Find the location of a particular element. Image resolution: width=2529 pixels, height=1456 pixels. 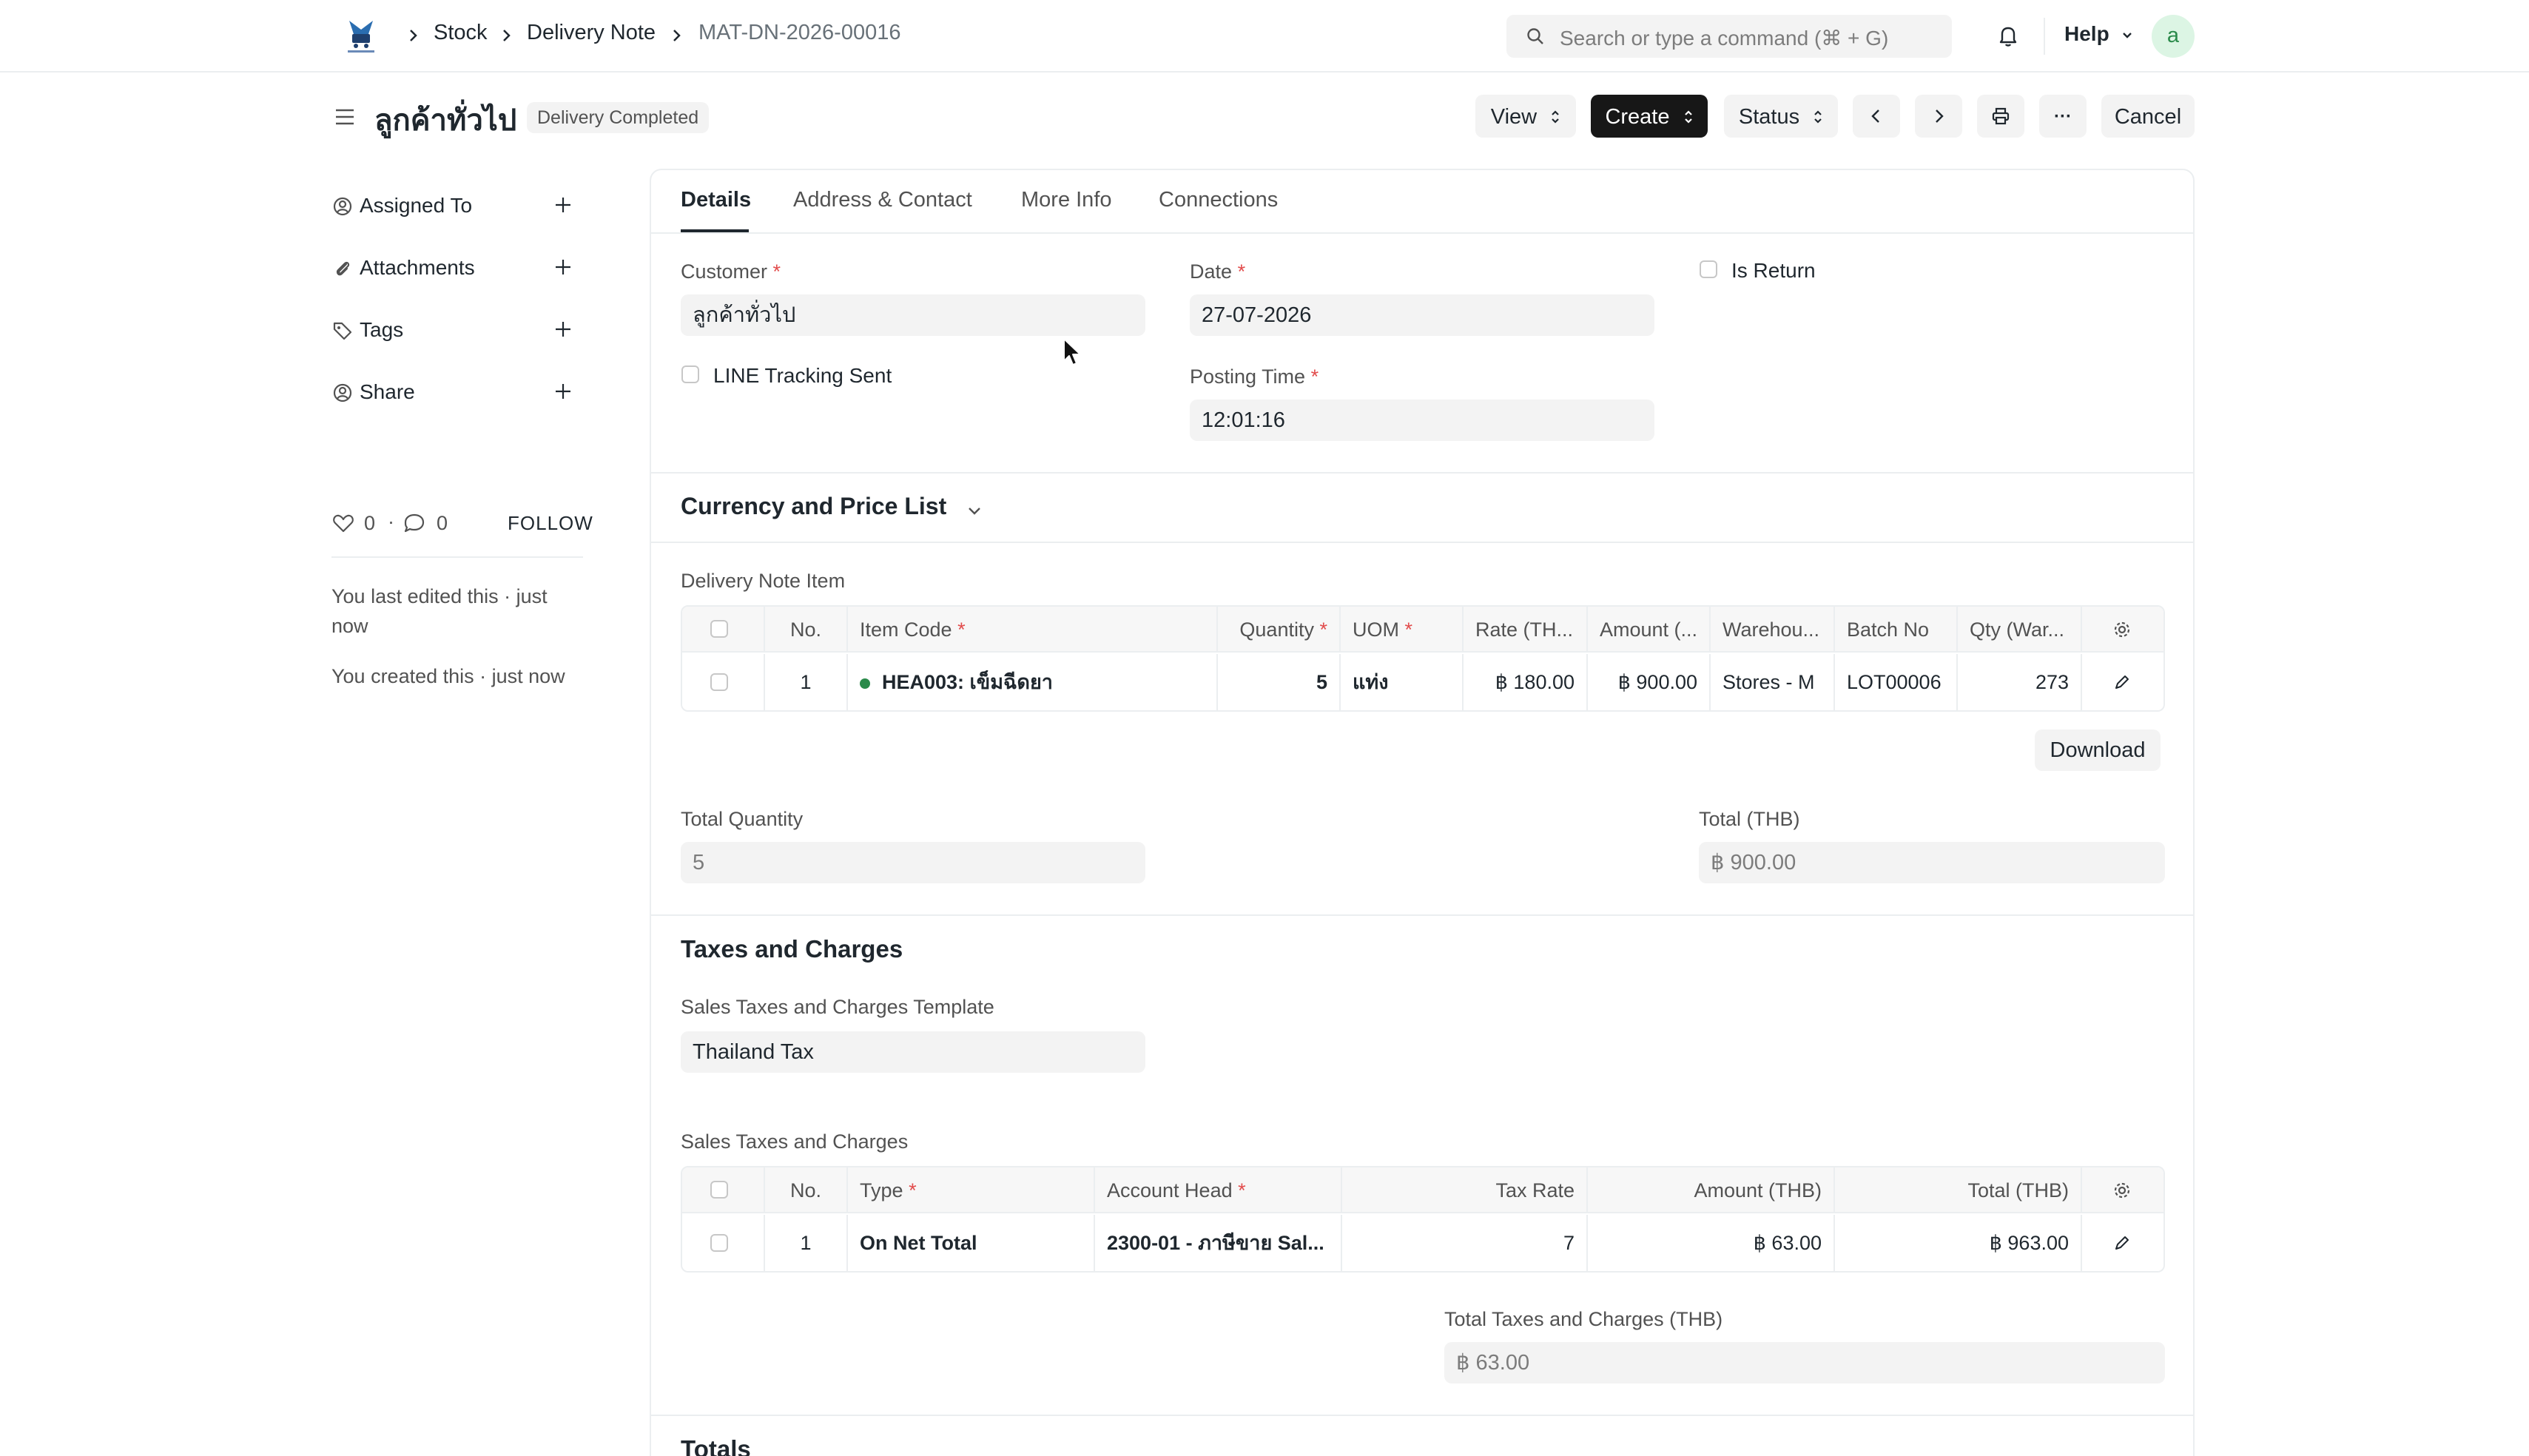

header-account-head: Account Head * is located at coordinates (1218, 1190).